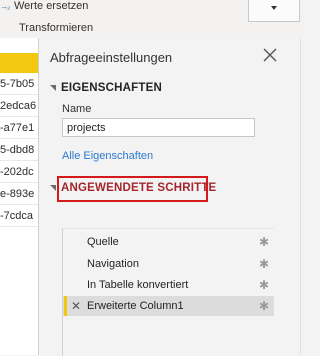  Describe the element at coordinates (152, 19) in the screenshot. I see `ribbon: →₂ Werte ersetzen Transformieren` at that location.